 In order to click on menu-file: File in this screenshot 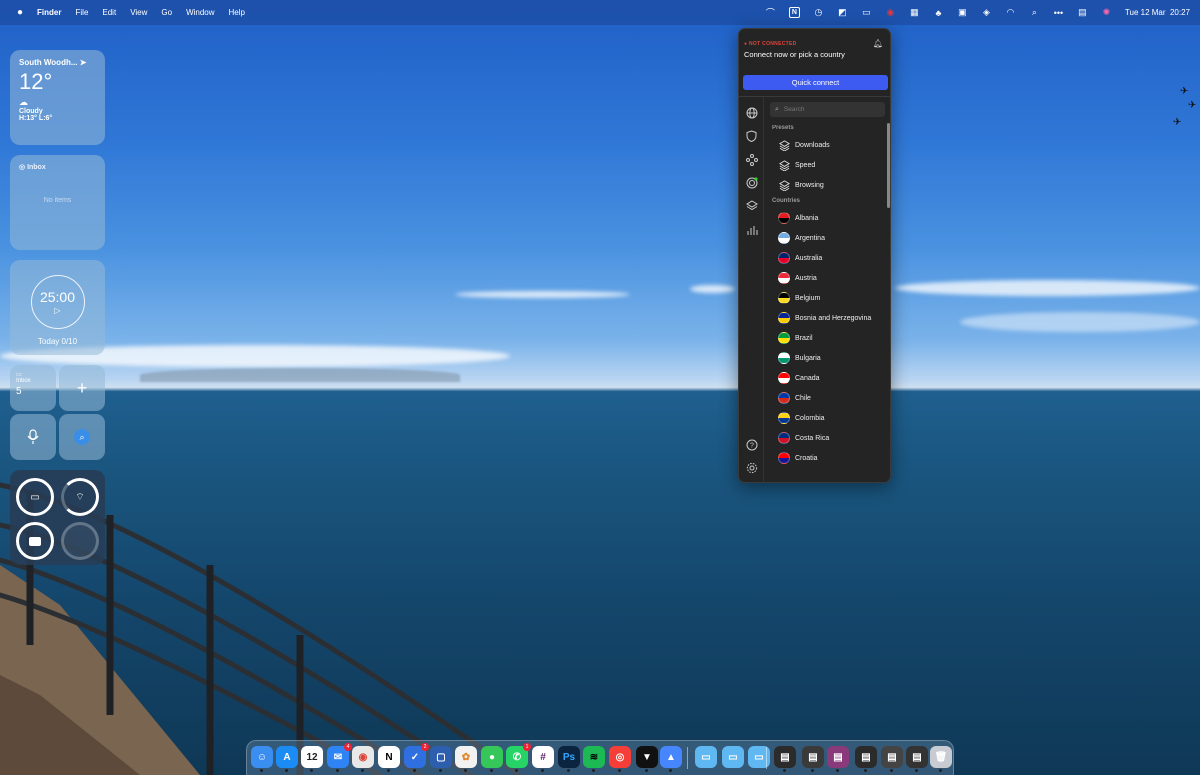, I will do `click(82, 12)`.